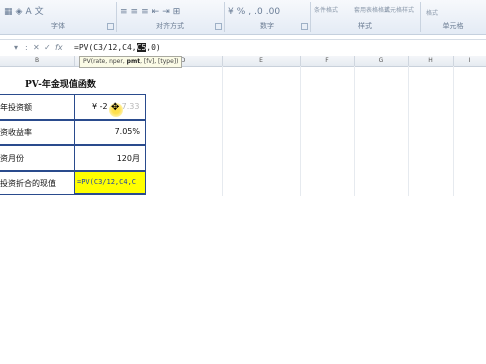 The width and height of the screenshot is (486, 364). What do you see at coordinates (453, 26) in the screenshot?
I see `cells-group-label: 单元格` at bounding box center [453, 26].